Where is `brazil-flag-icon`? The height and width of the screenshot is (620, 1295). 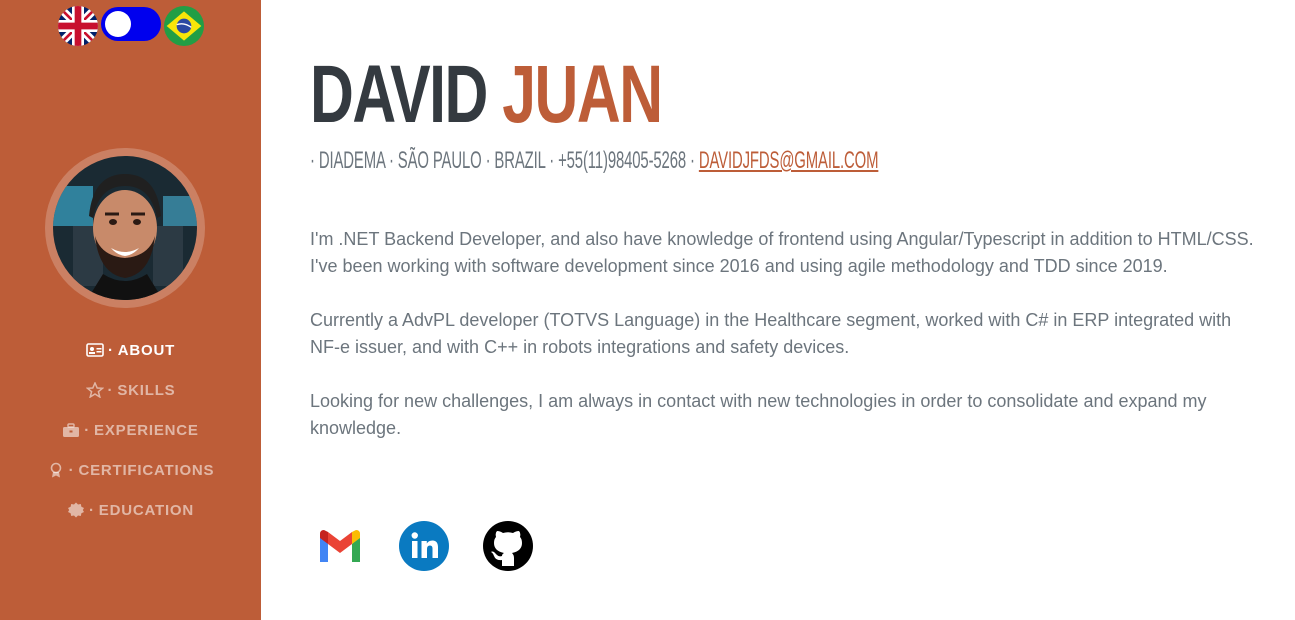
brazil-flag-icon is located at coordinates (184, 26).